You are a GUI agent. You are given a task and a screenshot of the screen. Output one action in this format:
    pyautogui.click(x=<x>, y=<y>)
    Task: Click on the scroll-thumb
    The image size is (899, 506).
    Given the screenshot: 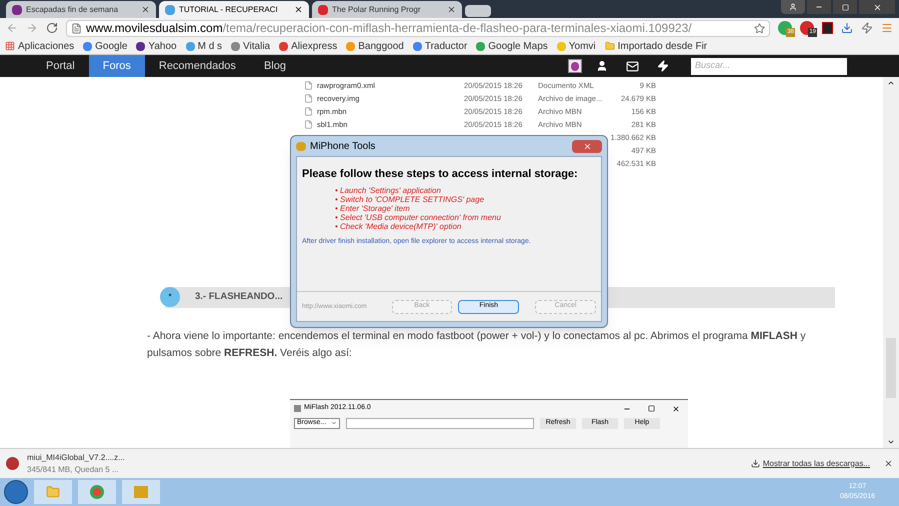 What is the action you would take?
    pyautogui.click(x=891, y=368)
    